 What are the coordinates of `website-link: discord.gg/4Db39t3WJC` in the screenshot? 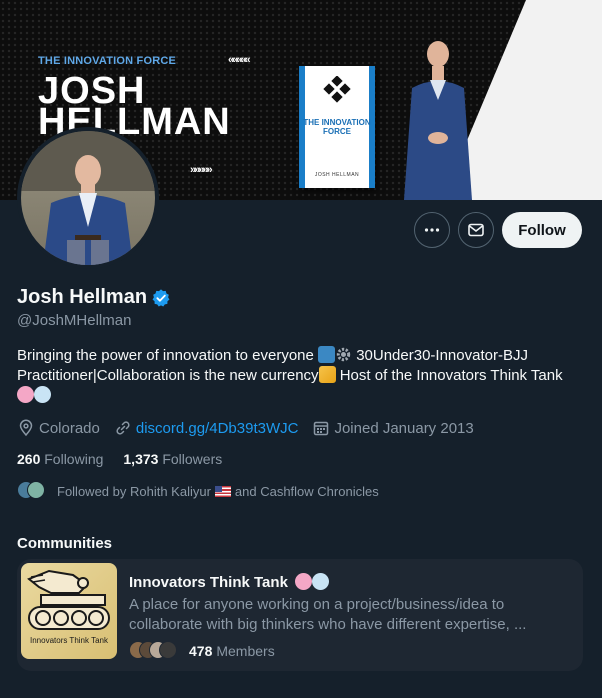 It's located at (217, 428).